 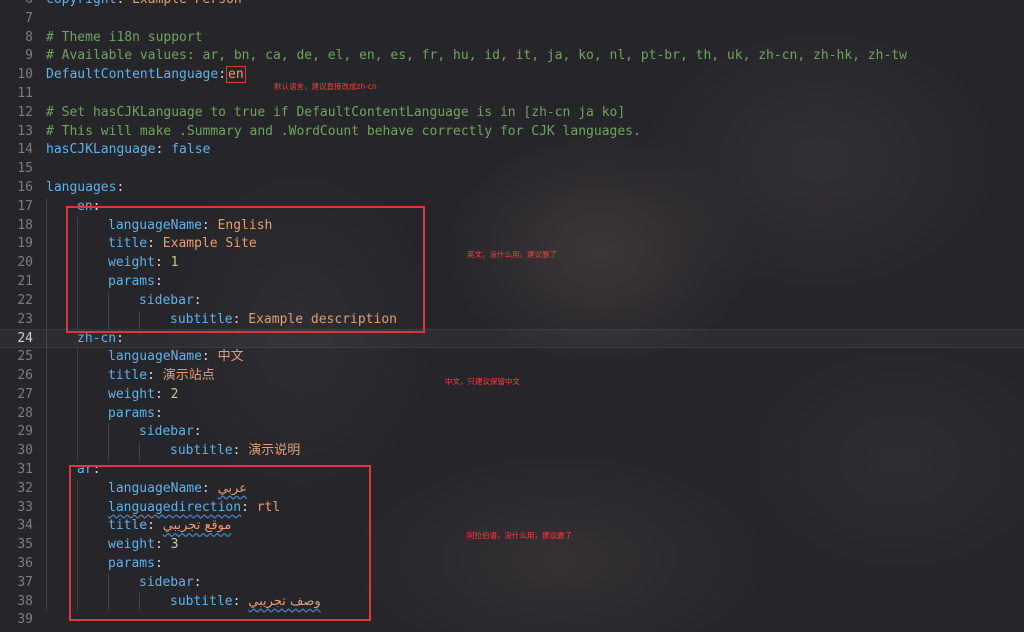 I want to click on line-code: en:, so click(x=73, y=207).